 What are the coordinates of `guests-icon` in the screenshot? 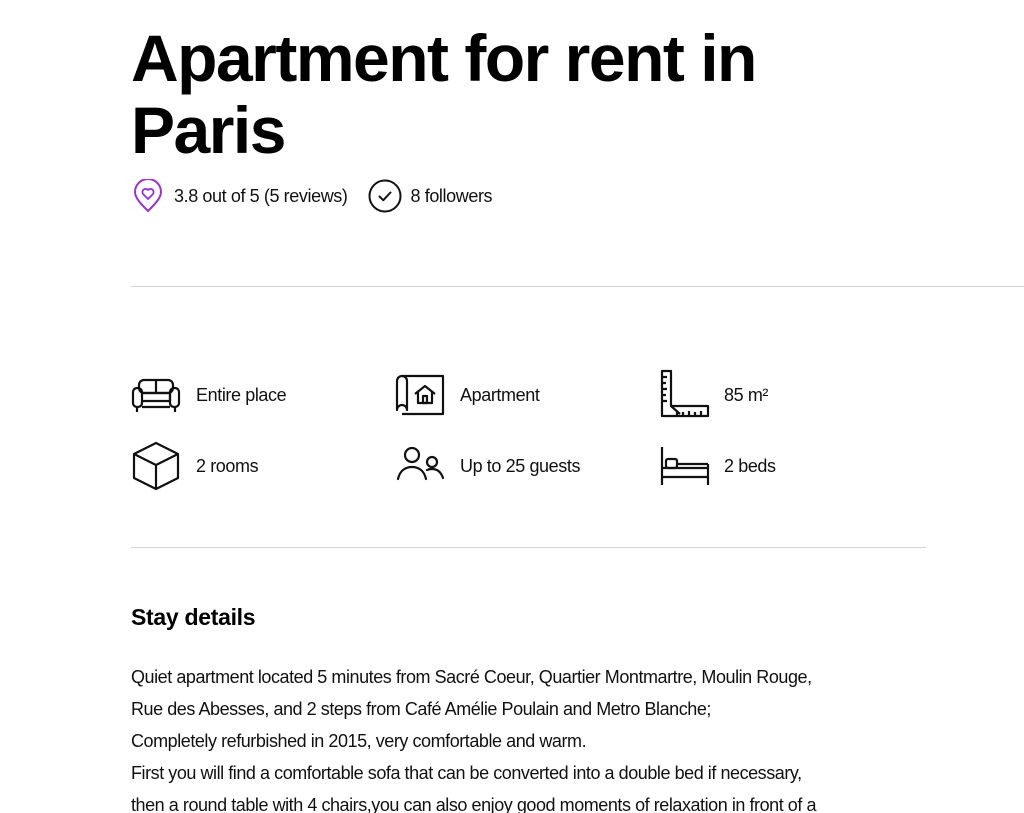 It's located at (420, 466).